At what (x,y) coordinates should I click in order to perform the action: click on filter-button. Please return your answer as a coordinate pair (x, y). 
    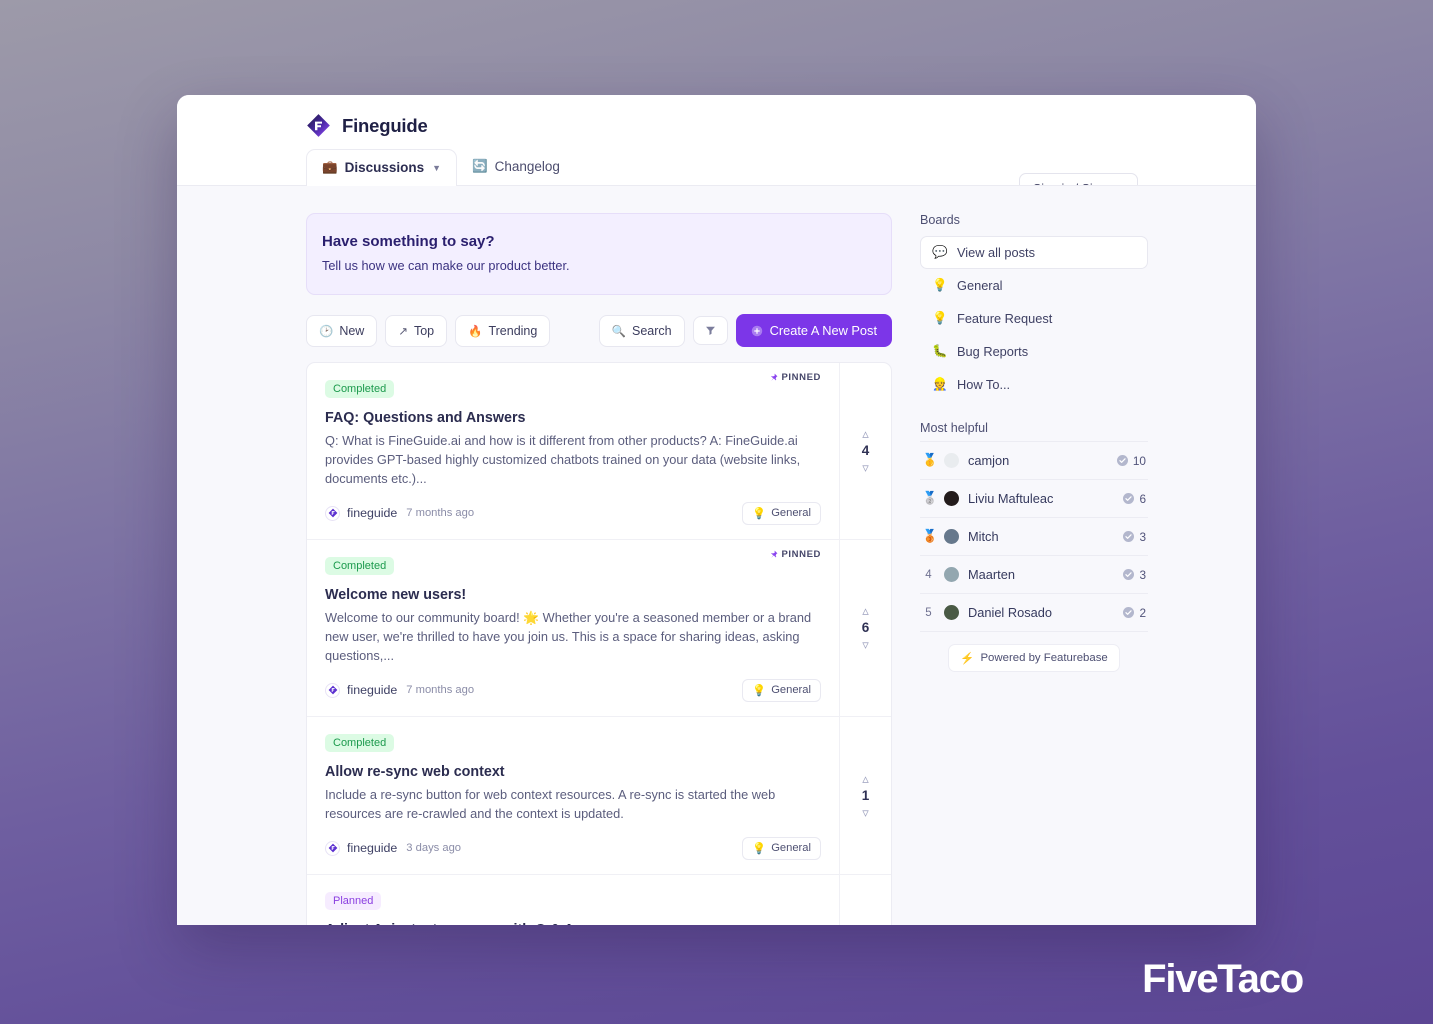
    Looking at the image, I should click on (710, 330).